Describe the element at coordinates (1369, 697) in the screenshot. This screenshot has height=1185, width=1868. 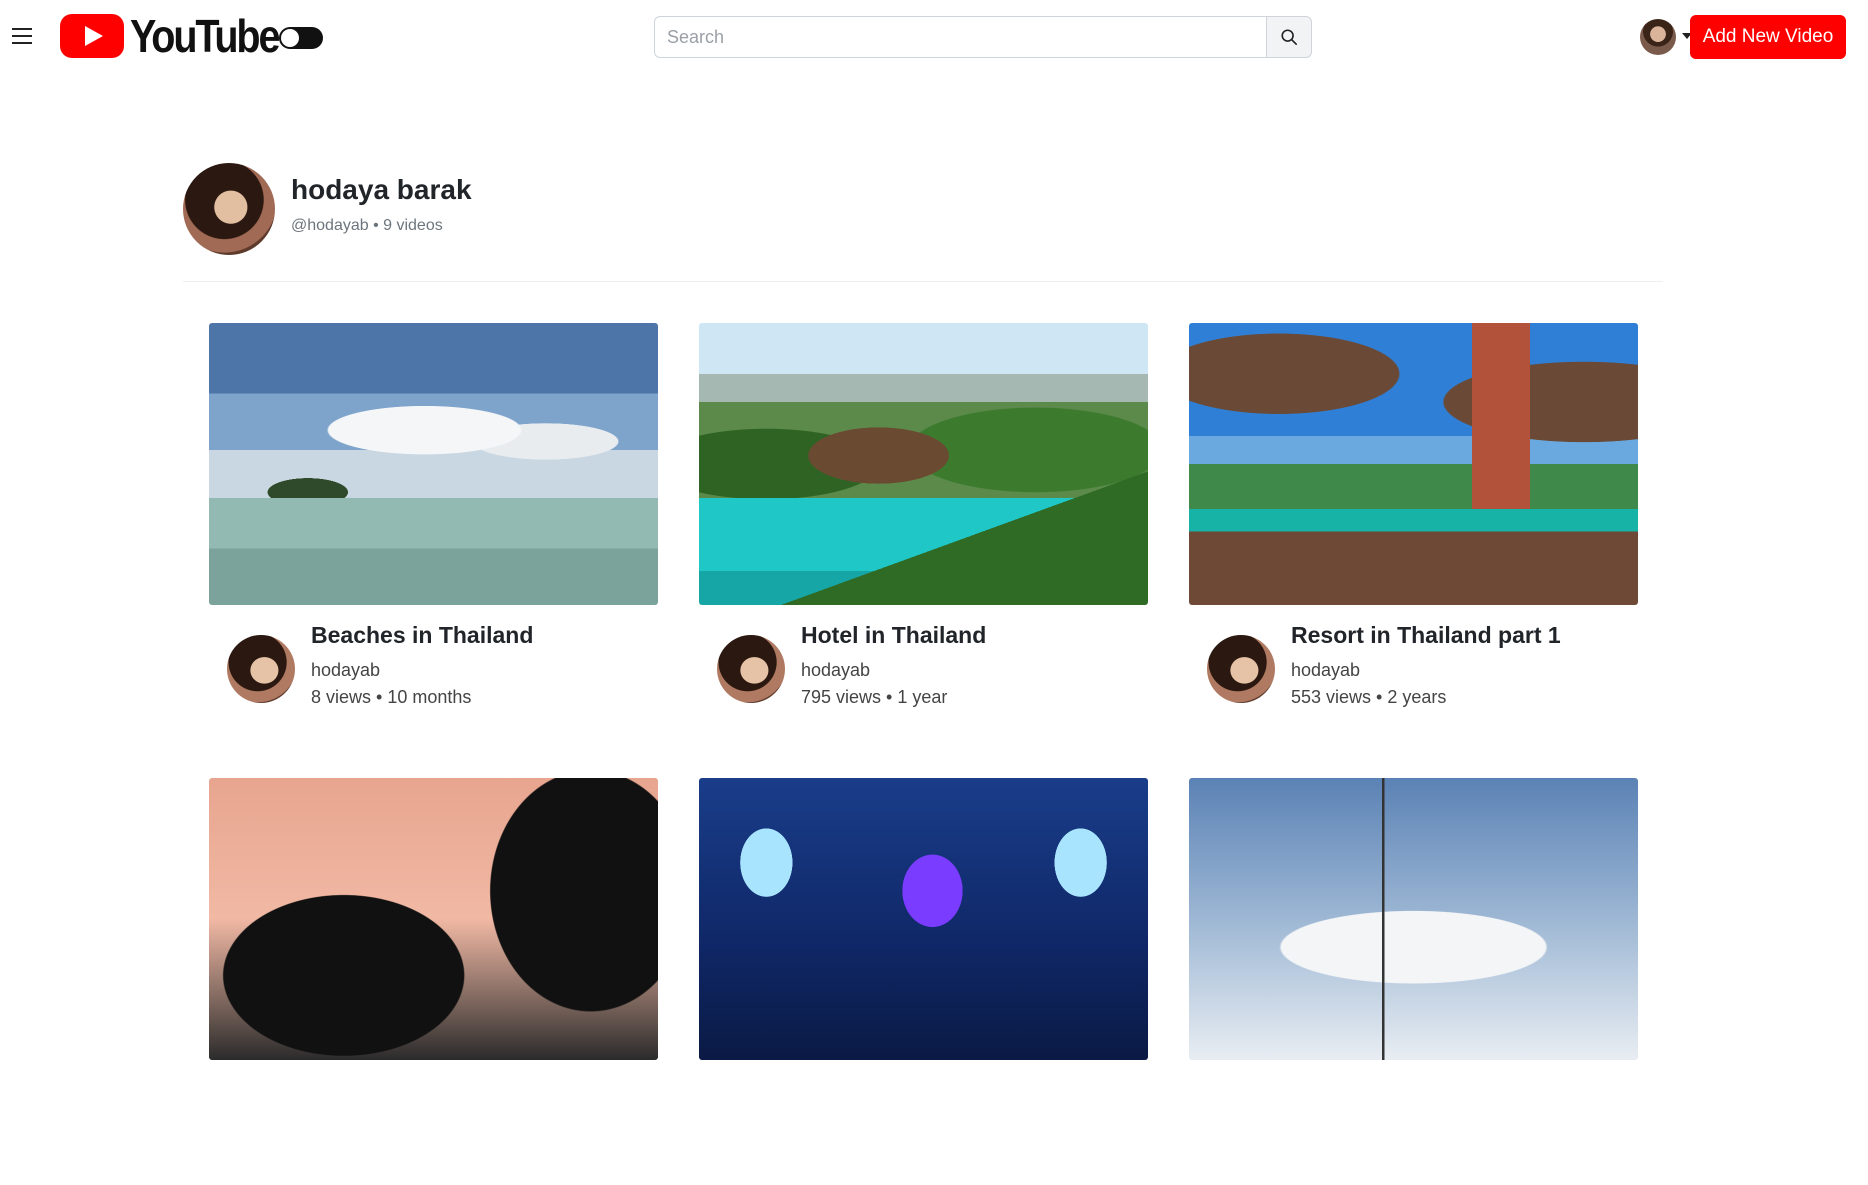
I see `video-stats: 553 views • 2 years` at that location.